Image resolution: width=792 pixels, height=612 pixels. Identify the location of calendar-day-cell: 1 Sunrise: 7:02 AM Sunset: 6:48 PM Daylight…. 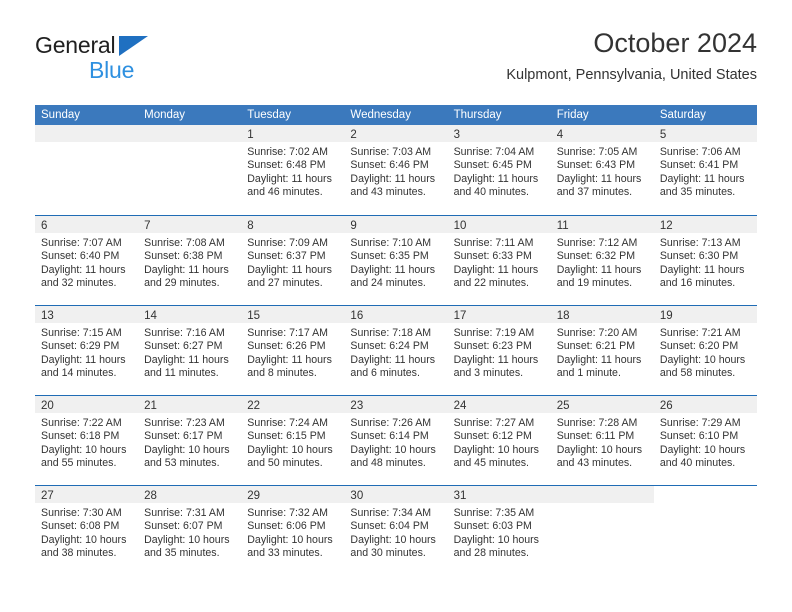
(293, 170).